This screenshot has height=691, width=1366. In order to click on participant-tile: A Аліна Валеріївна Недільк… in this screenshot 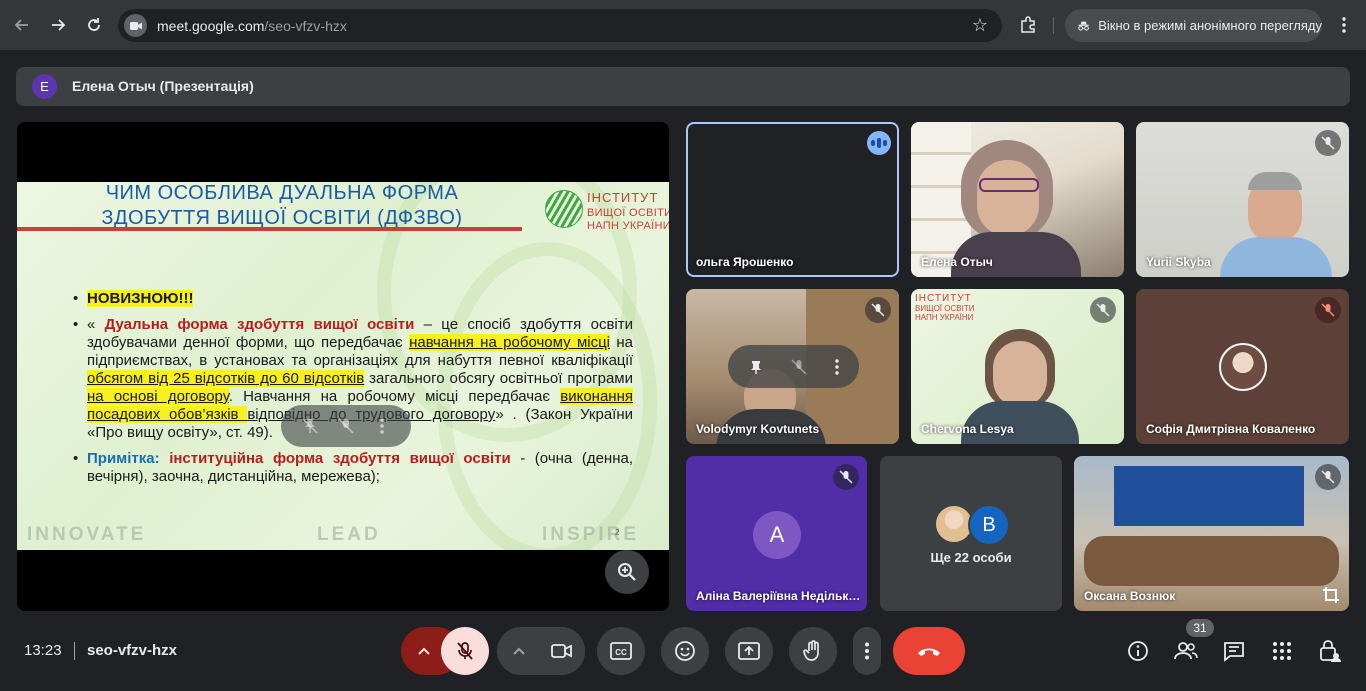, I will do `click(776, 533)`.